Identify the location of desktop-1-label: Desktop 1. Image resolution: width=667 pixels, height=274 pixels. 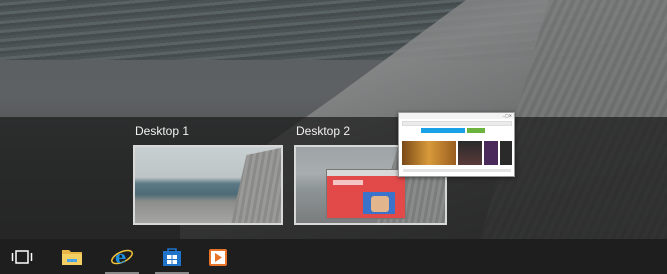
(162, 131).